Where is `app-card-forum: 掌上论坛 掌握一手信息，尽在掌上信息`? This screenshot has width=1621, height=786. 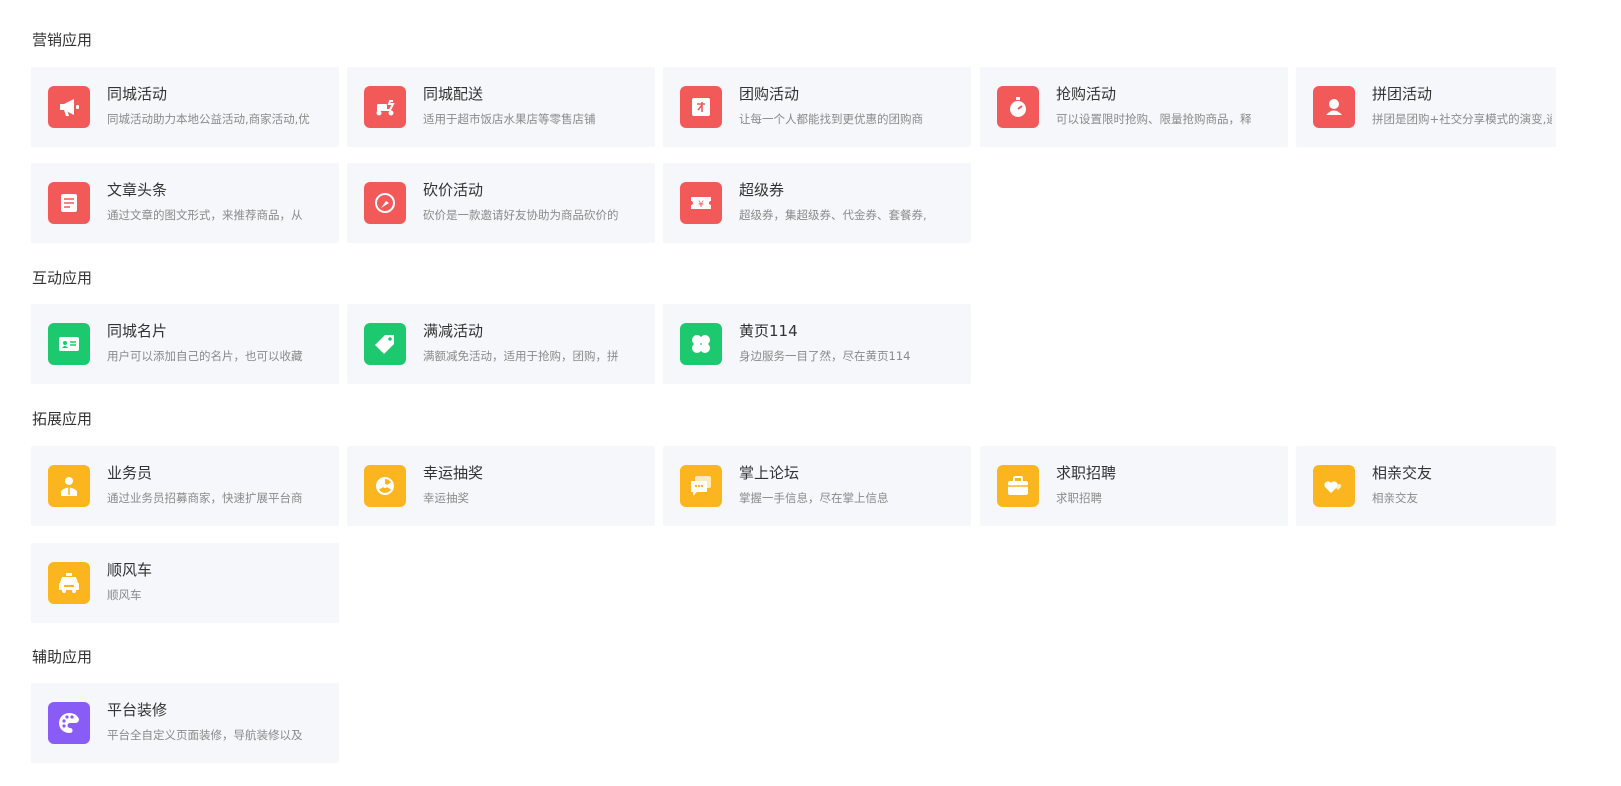
app-card-forum: 掌上论坛 掌握一手信息，尽在掌上信息 is located at coordinates (817, 486).